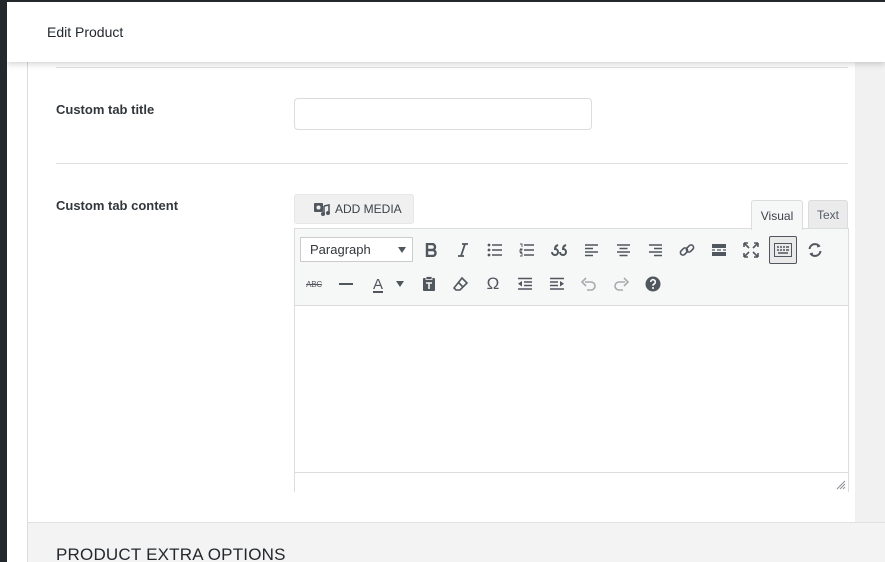  I want to click on outdent-button, so click(525, 284).